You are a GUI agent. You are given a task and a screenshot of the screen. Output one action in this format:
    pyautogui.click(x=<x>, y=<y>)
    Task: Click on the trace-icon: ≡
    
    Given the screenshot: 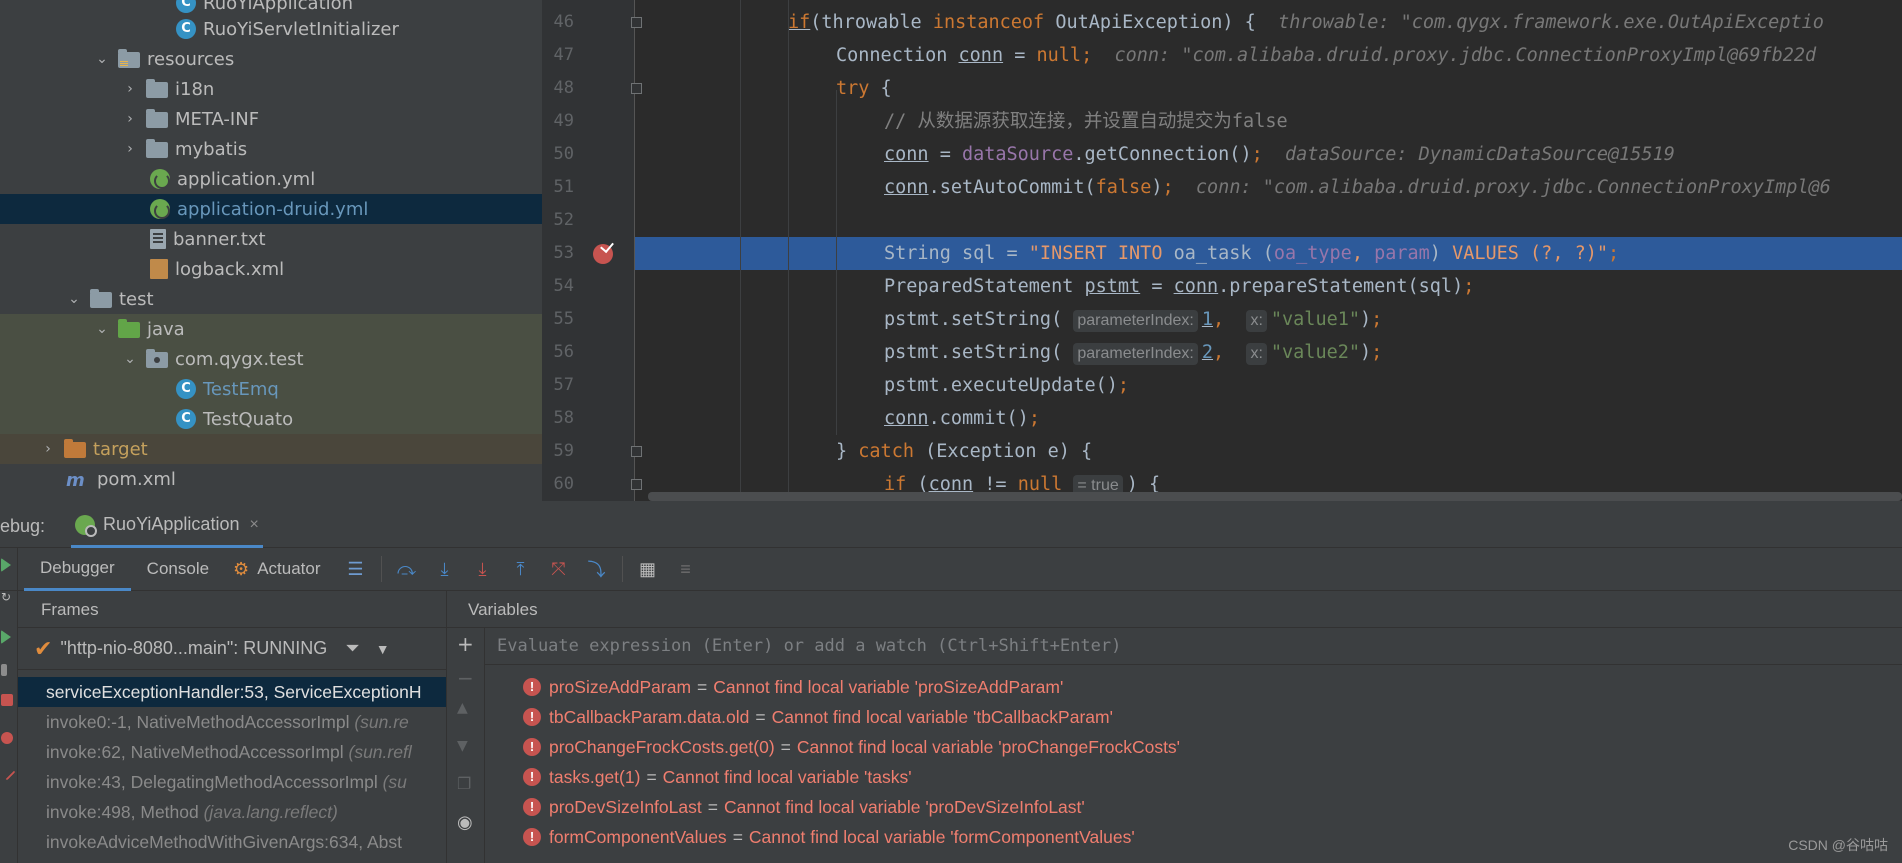 What is the action you would take?
    pyautogui.click(x=686, y=569)
    